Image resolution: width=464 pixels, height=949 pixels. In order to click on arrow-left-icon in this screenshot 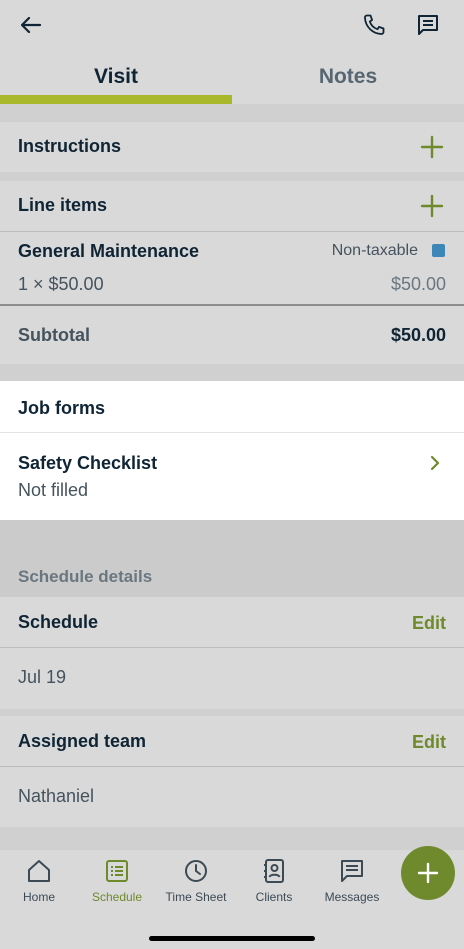, I will do `click(31, 25)`.